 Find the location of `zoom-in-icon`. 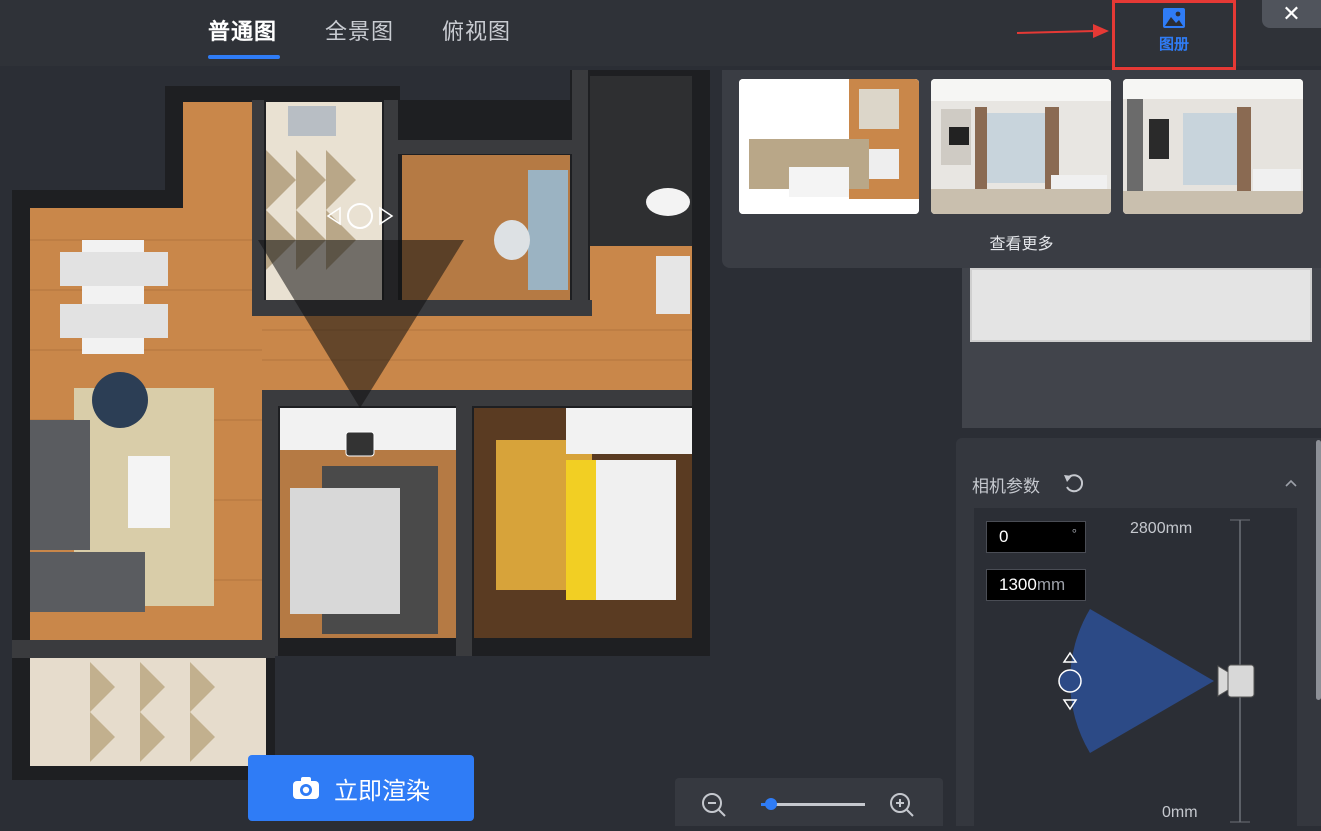

zoom-in-icon is located at coordinates (902, 805).